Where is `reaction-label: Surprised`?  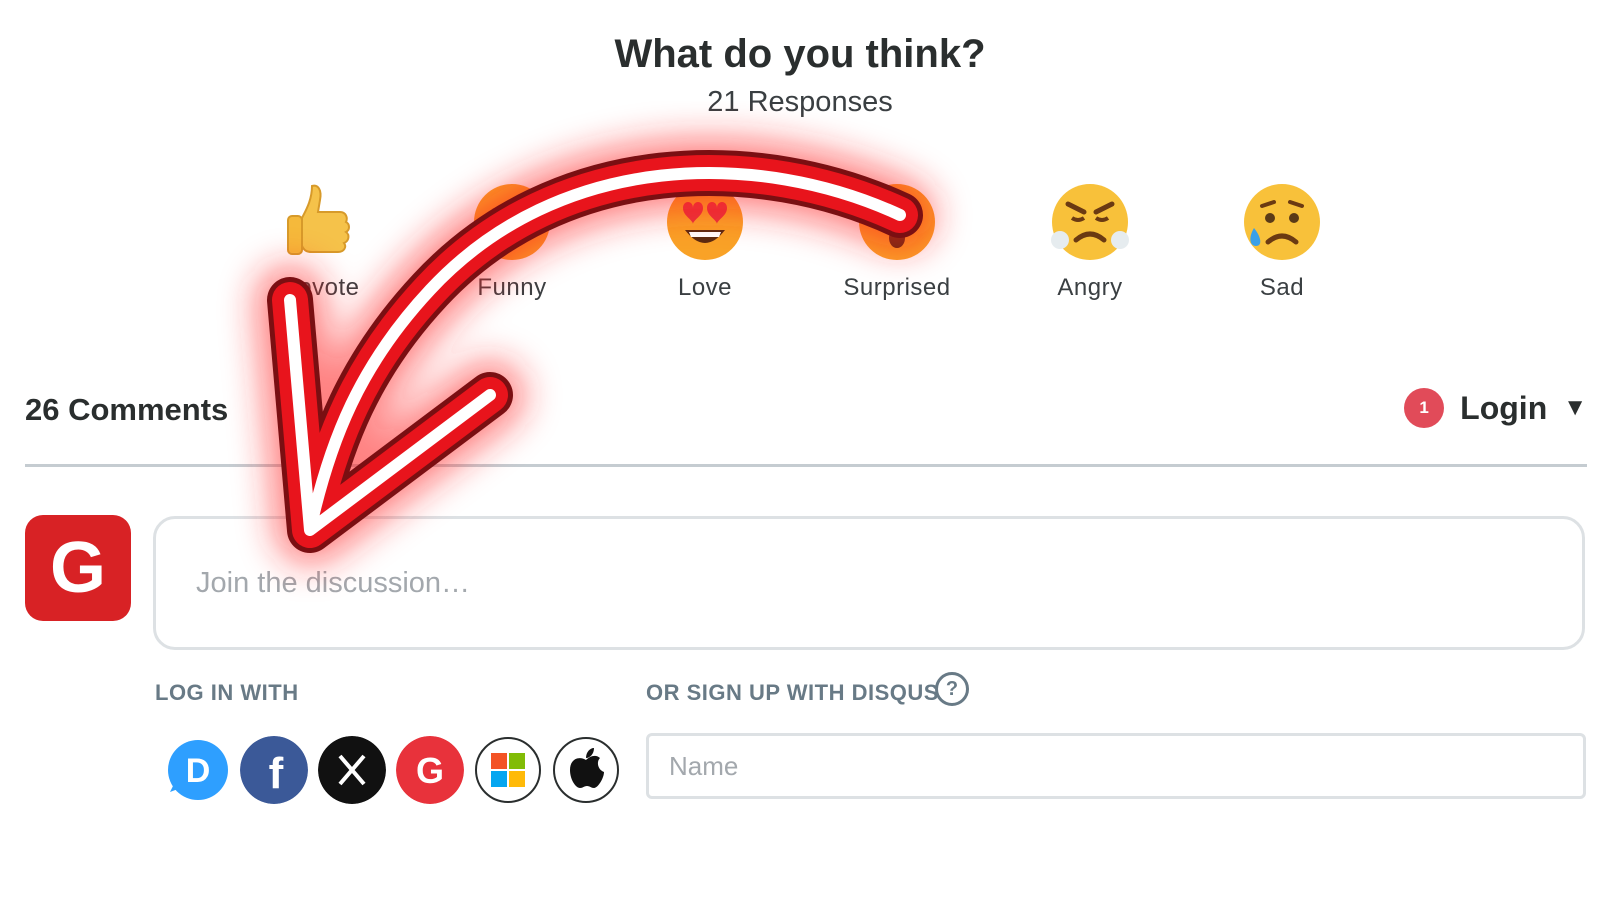
reaction-label: Surprised is located at coordinates (897, 287).